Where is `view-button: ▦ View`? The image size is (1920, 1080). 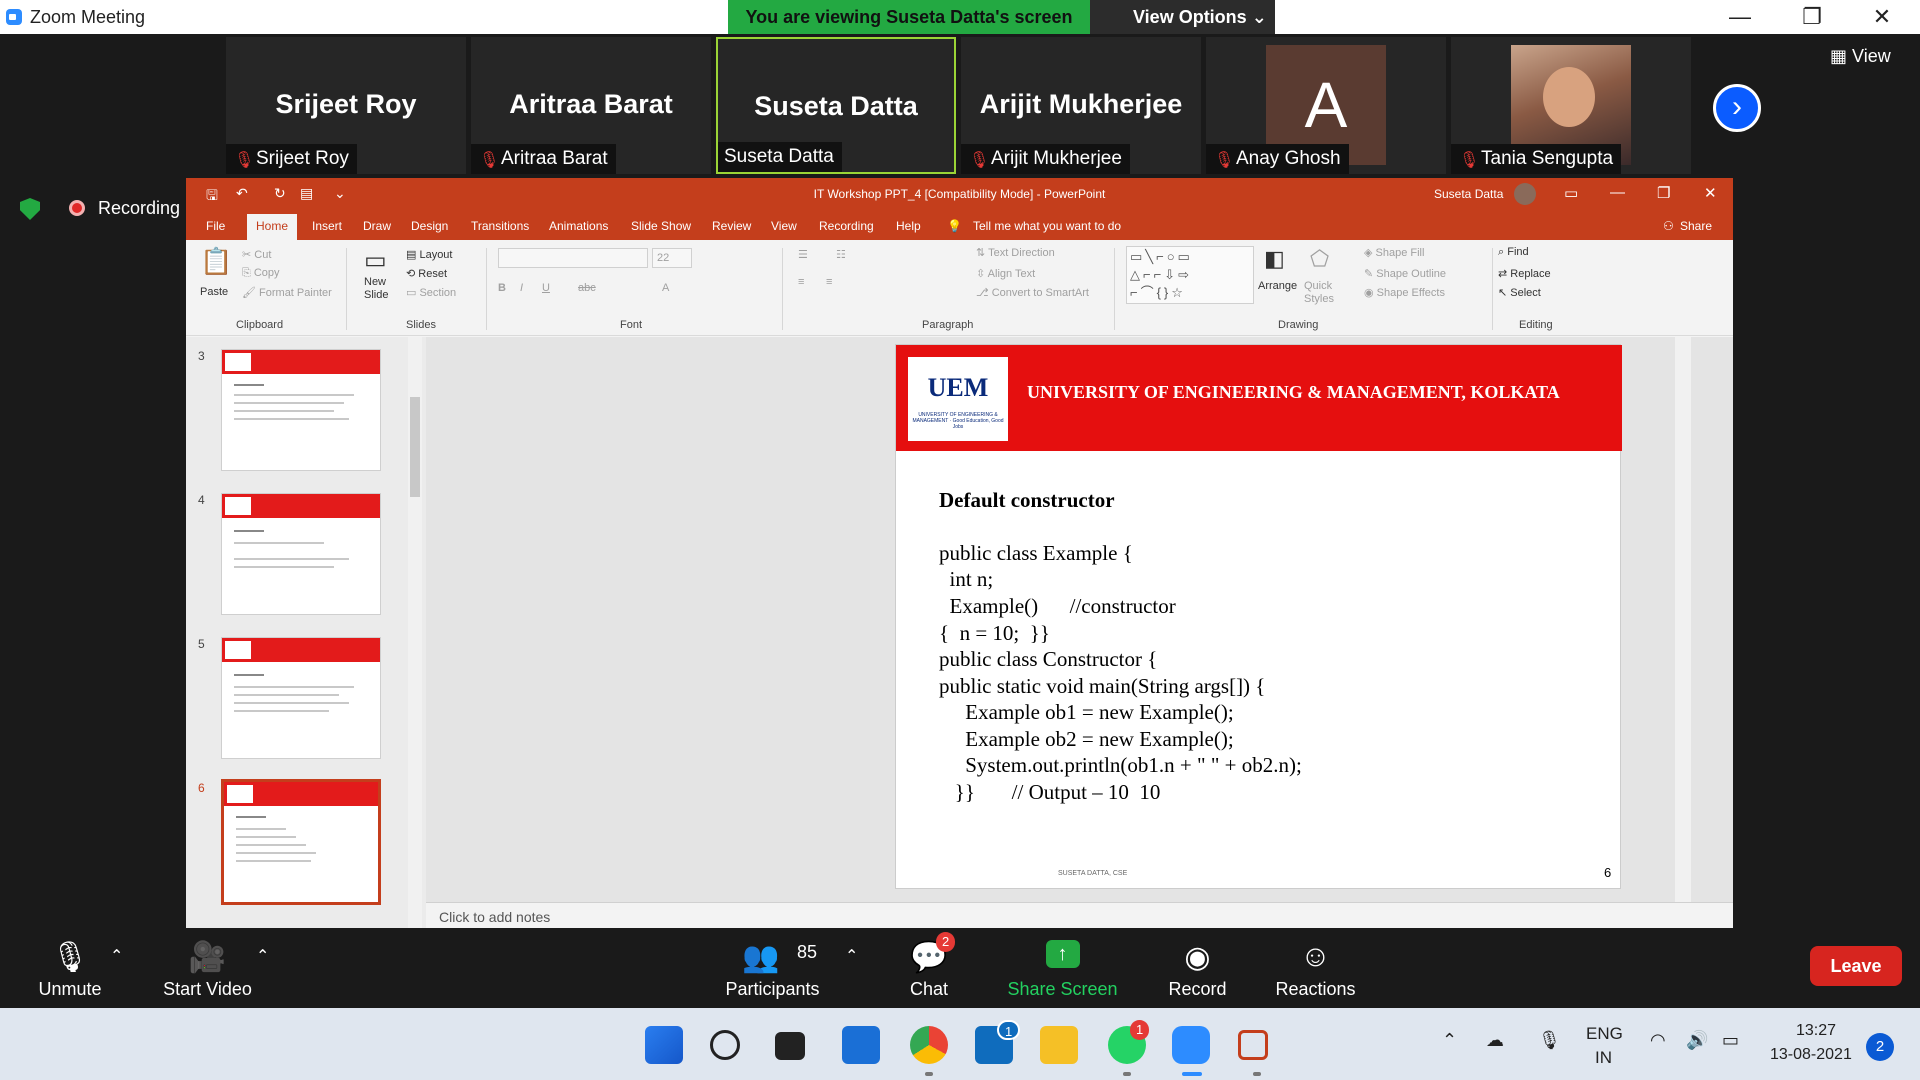 view-button: ▦ View is located at coordinates (1860, 56).